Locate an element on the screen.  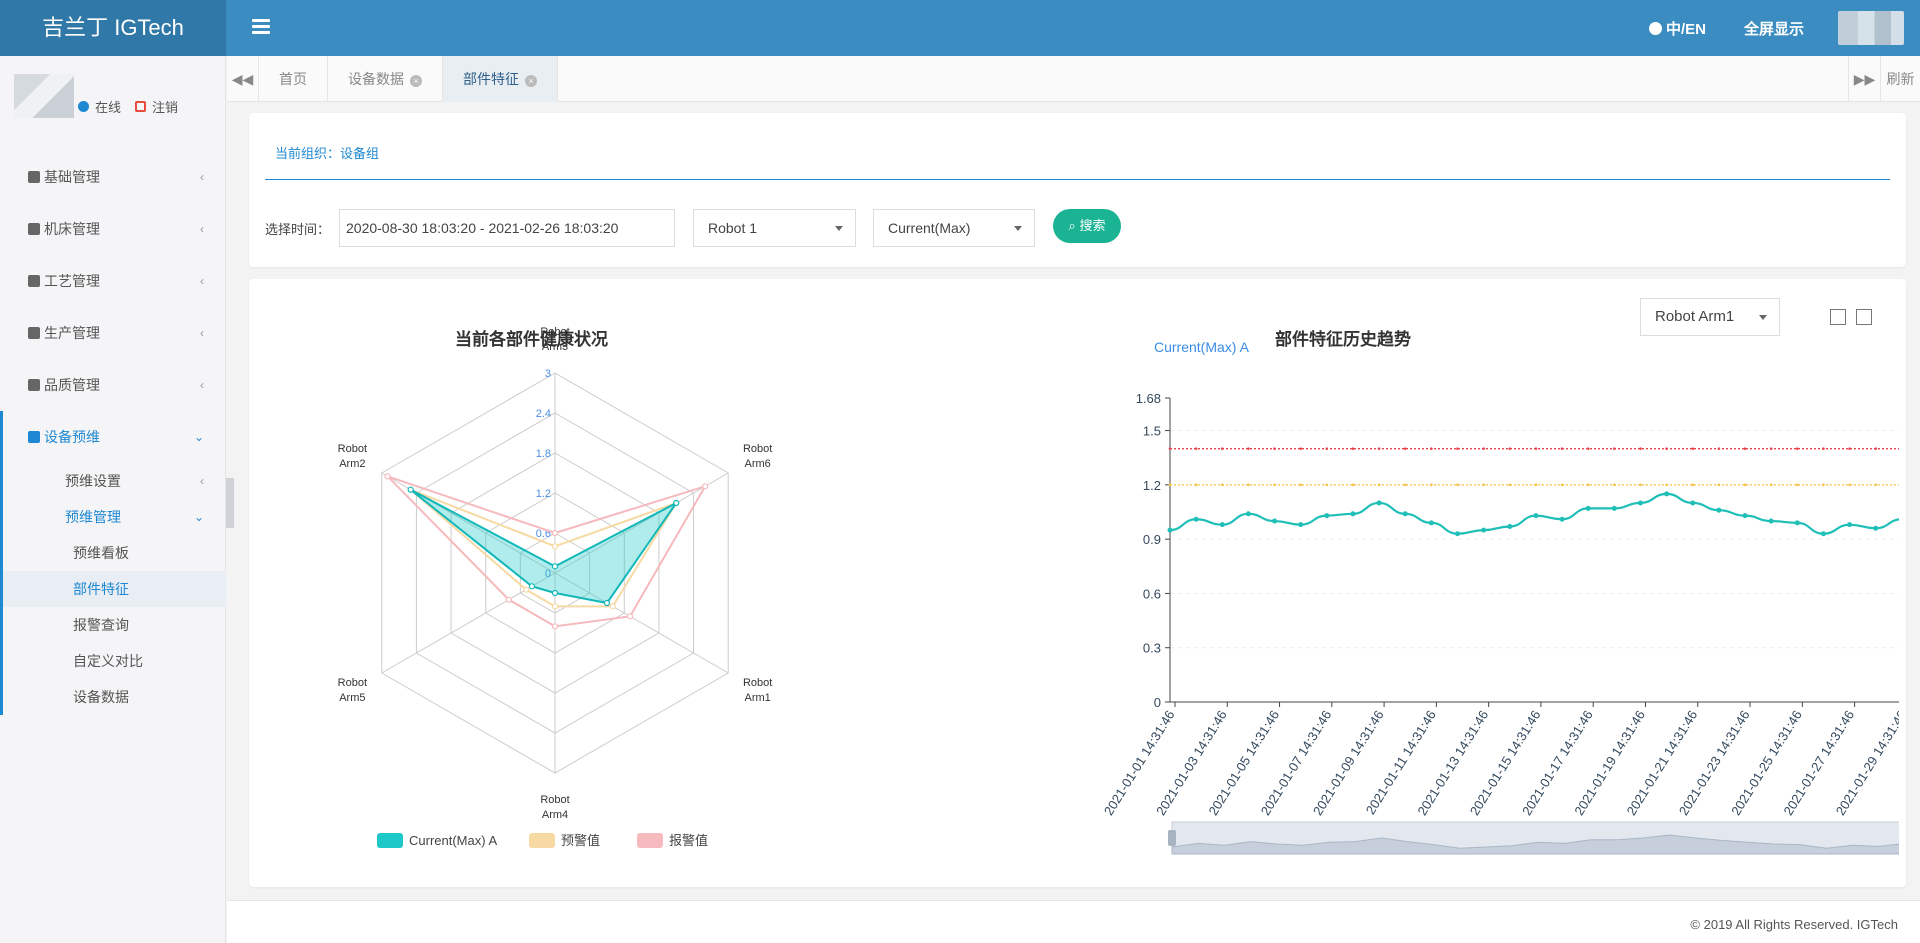
sidebar-item-production: 生产管理 ‹ is located at coordinates (113, 333).